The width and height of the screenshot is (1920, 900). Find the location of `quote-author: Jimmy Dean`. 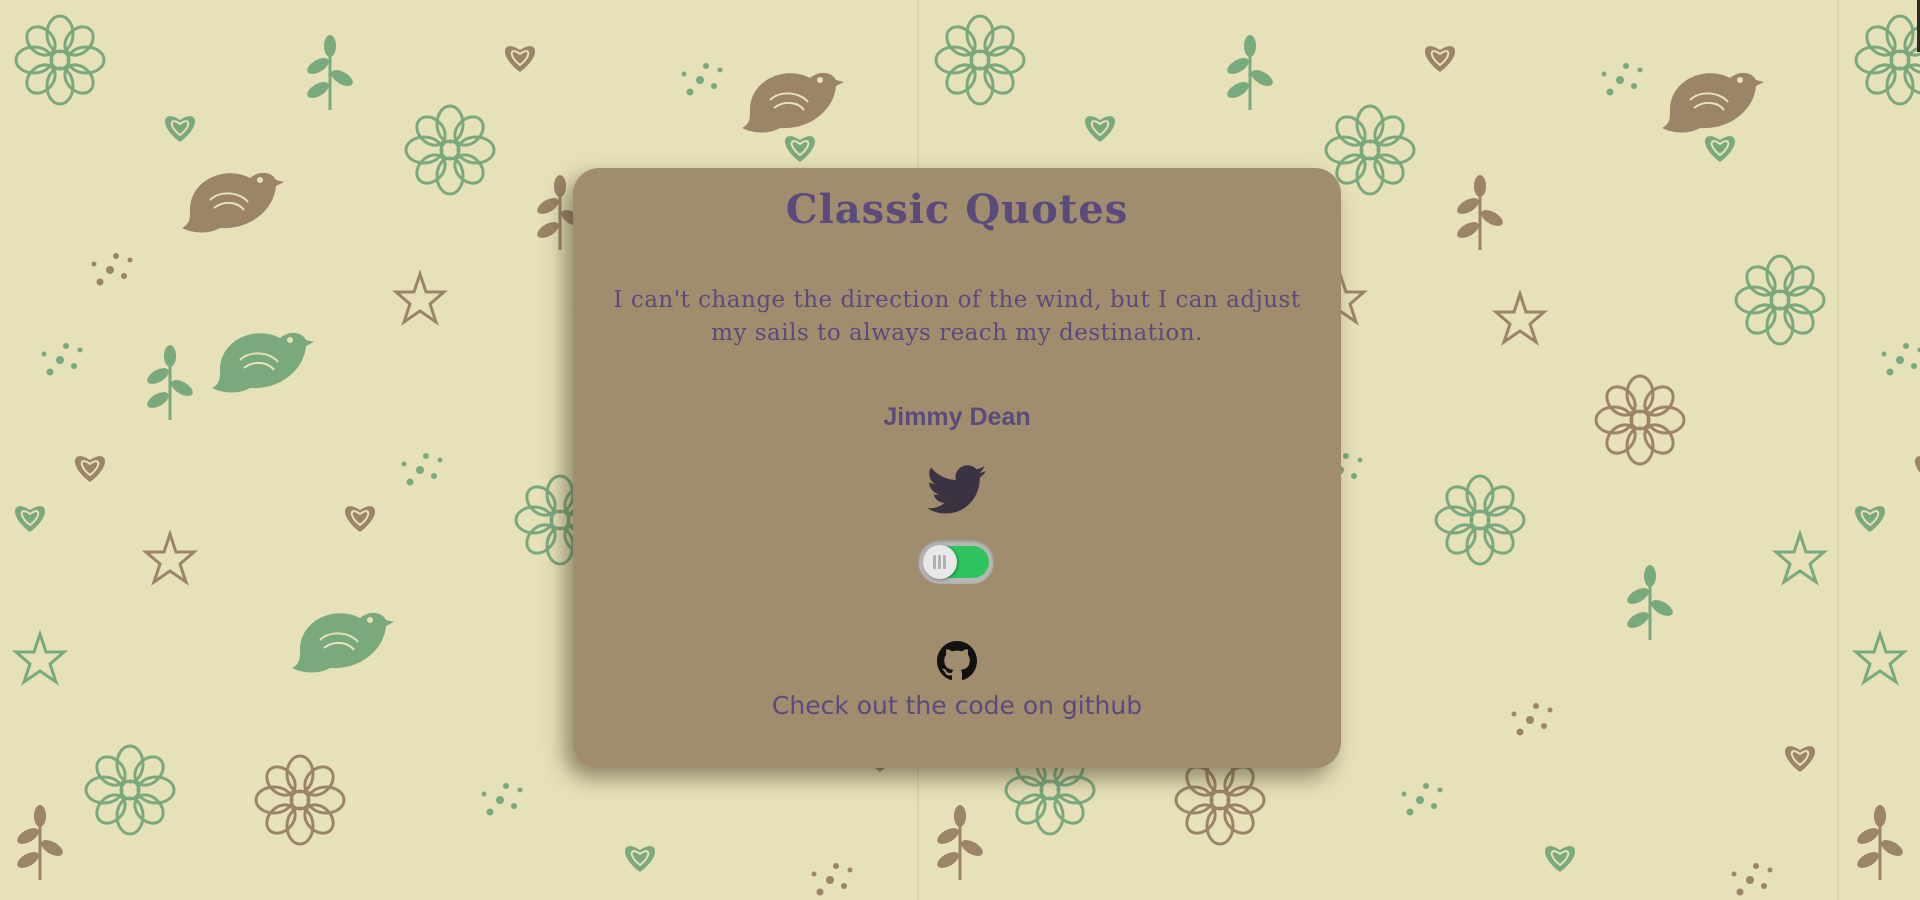

quote-author: Jimmy Dean is located at coordinates (957, 417).